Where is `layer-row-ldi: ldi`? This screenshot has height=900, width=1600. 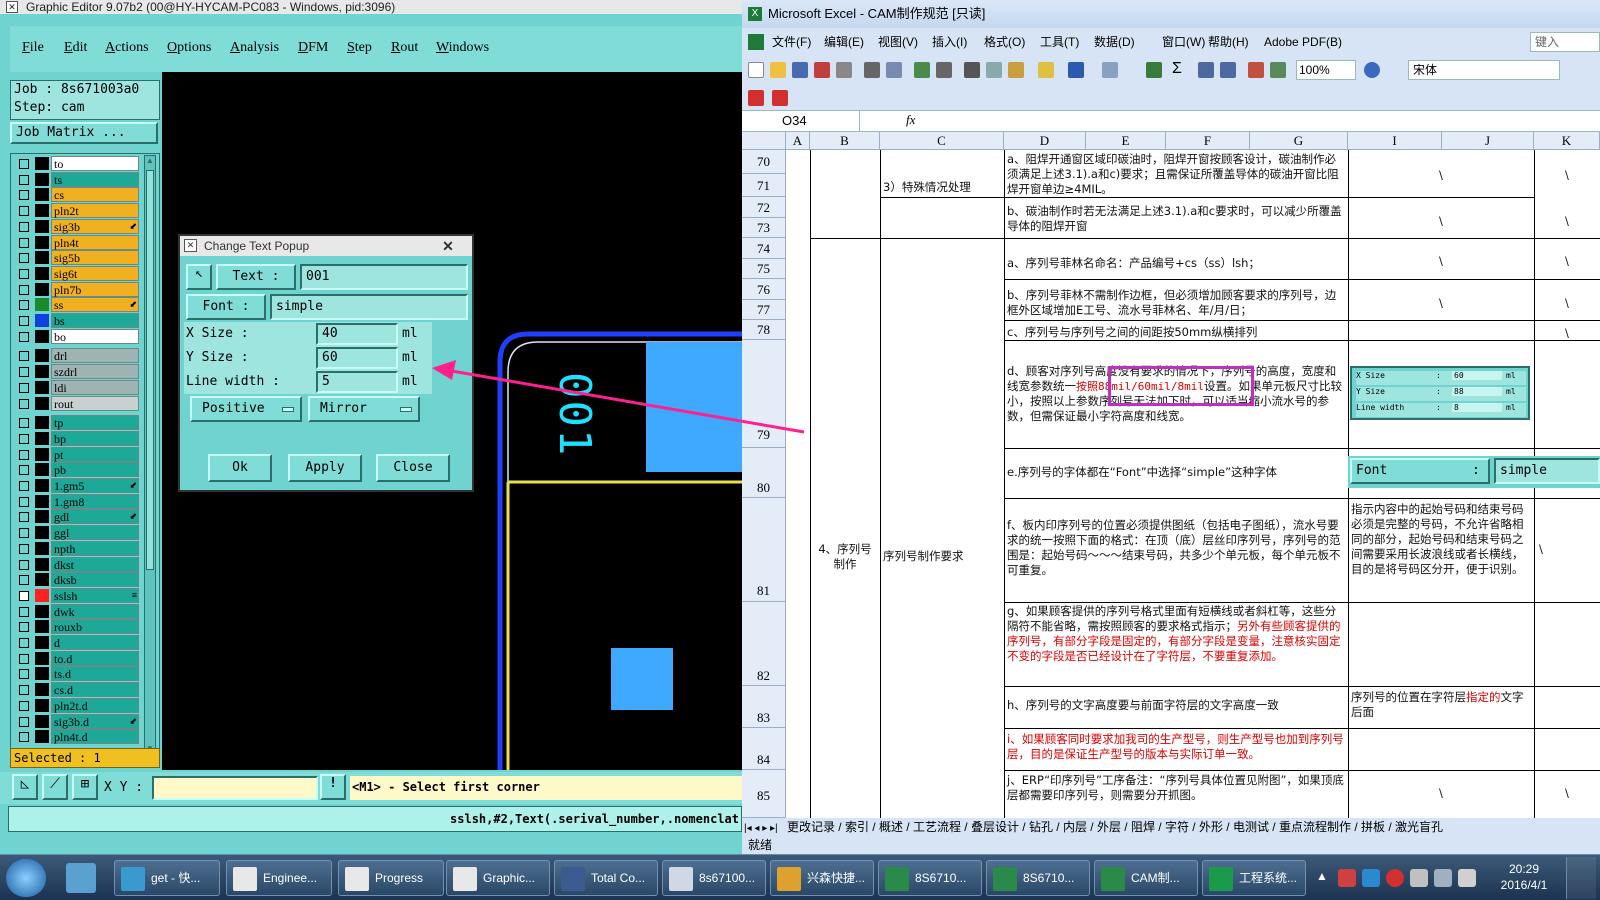 layer-row-ldi: ldi is located at coordinates (78, 387).